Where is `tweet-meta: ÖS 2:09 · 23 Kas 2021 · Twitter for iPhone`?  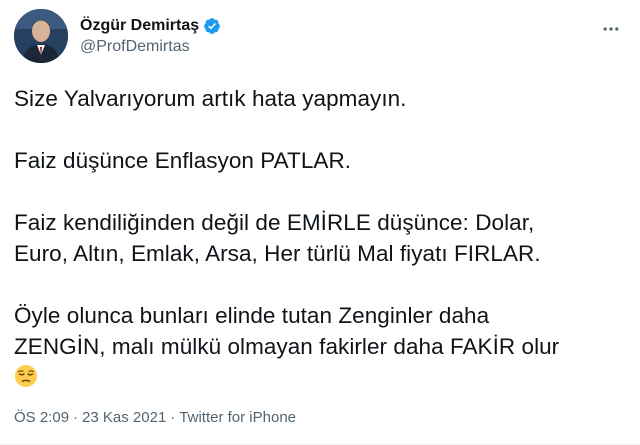 tweet-meta: ÖS 2:09 · 23 Kas 2021 · Twitter for iPhone is located at coordinates (155, 418).